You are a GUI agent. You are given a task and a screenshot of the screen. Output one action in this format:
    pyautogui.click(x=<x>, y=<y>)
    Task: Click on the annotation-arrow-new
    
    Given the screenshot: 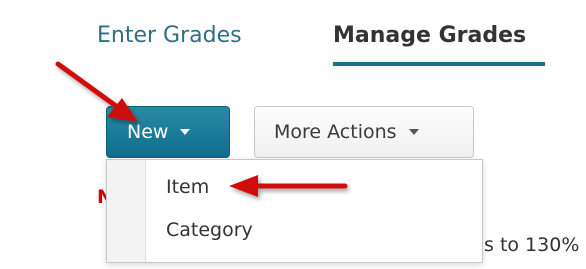 What is the action you would take?
    pyautogui.click(x=96, y=91)
    